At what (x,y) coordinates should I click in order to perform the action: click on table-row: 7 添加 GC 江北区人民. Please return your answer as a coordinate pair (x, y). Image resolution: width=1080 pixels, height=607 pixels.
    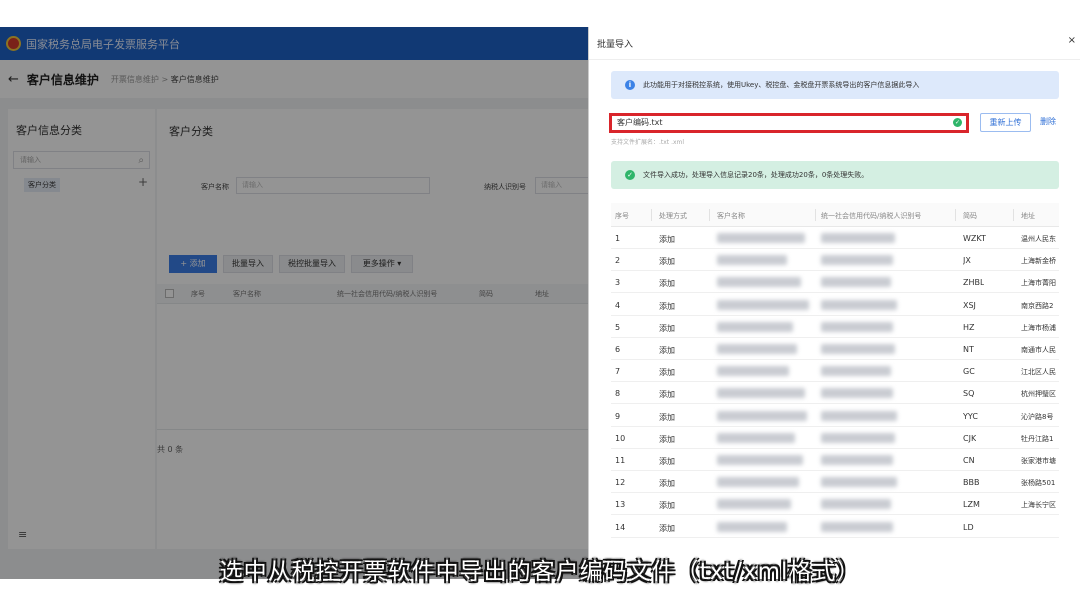
    Looking at the image, I should click on (835, 371).